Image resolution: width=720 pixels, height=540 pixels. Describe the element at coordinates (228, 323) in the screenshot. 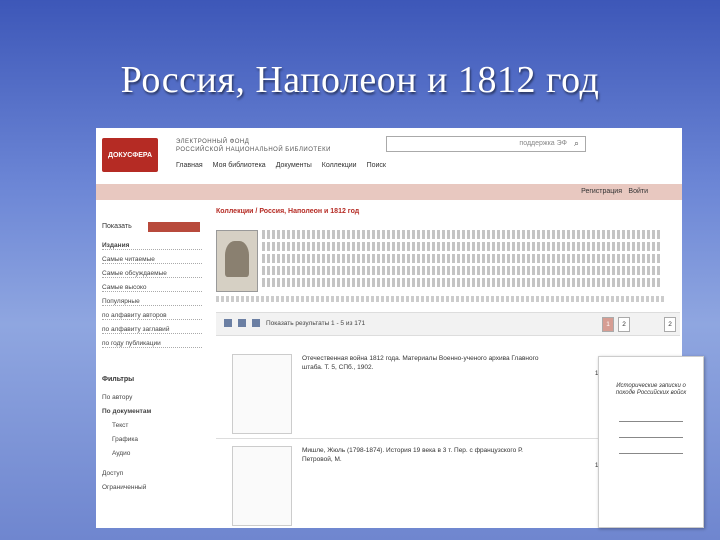

I see `list-view-icon` at that location.